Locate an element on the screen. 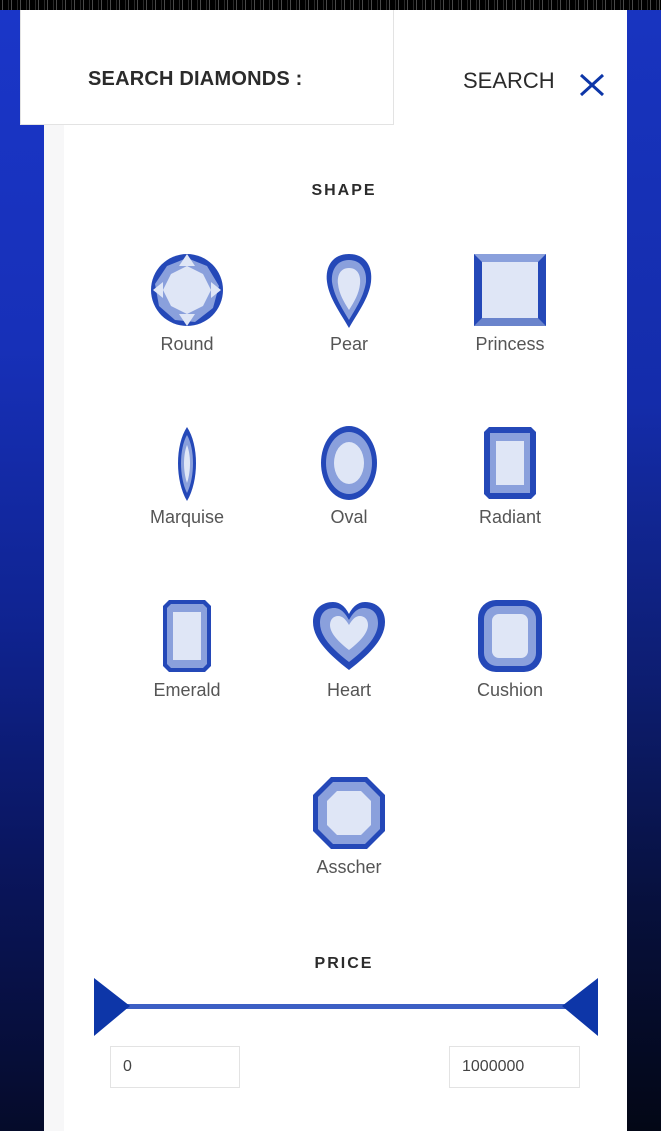 Image resolution: width=661 pixels, height=1131 pixels. shape-label: Marquise is located at coordinates (187, 517).